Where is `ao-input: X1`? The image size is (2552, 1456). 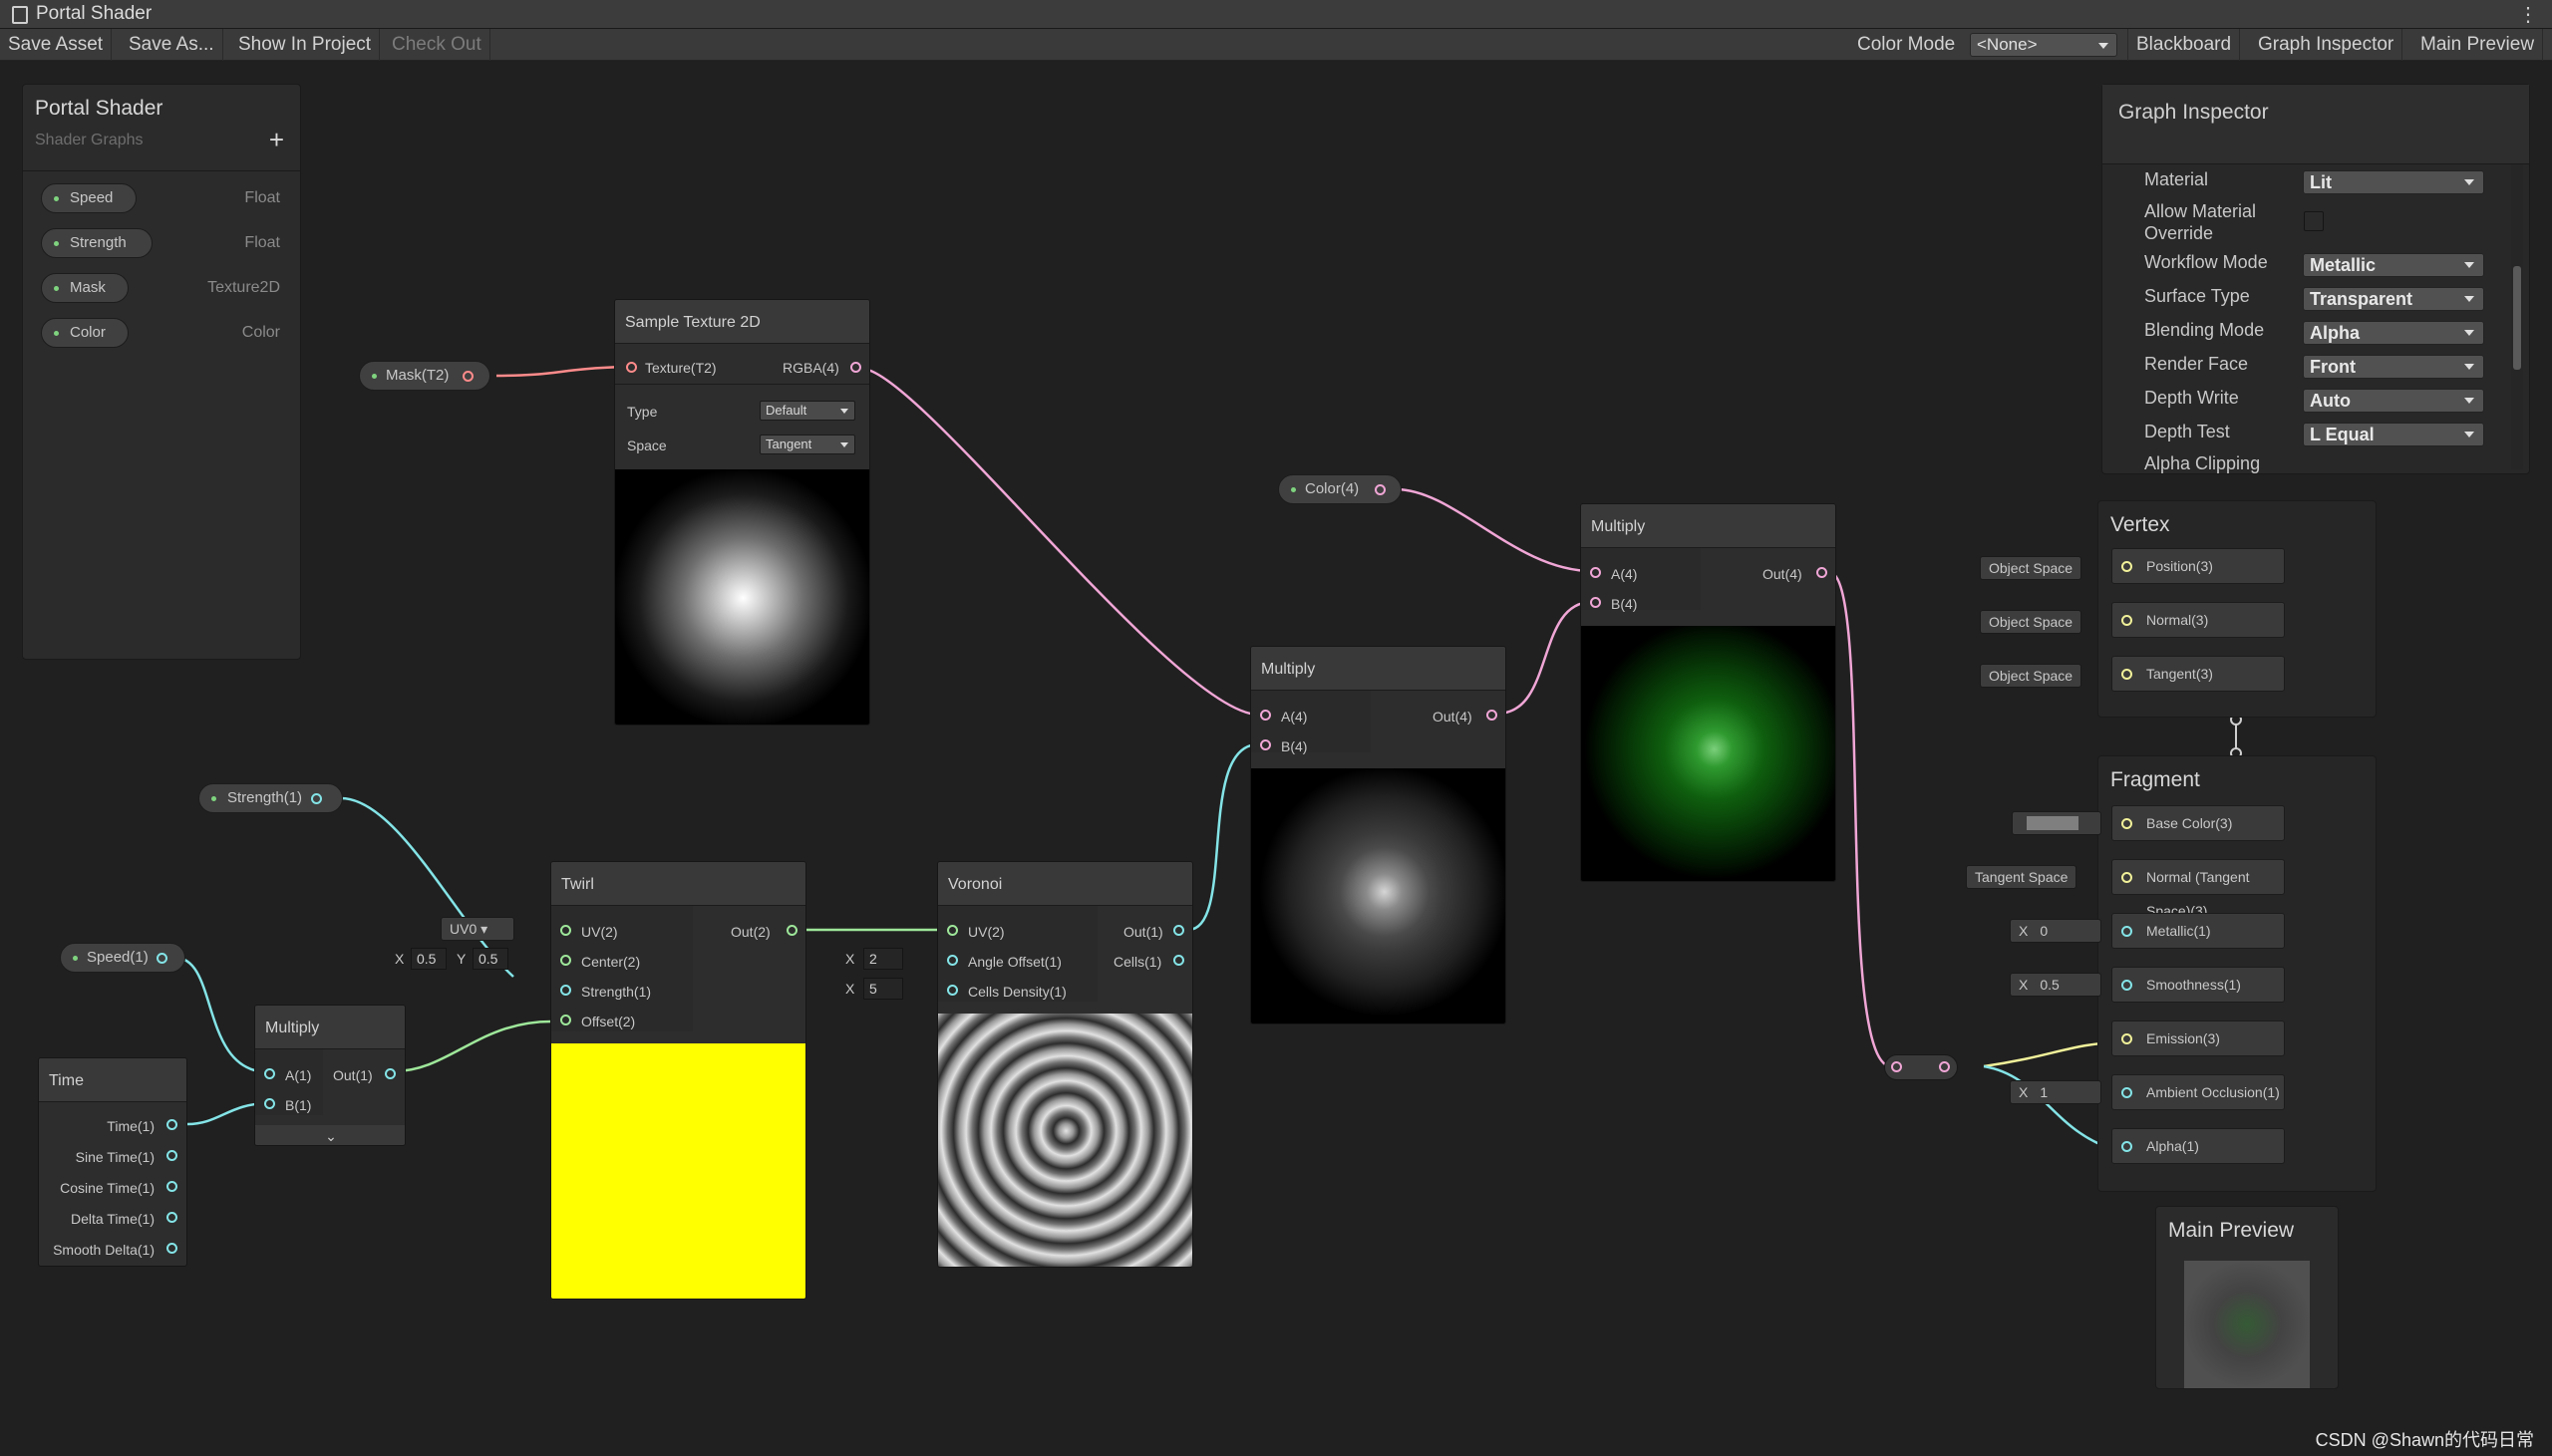
ao-input: X1 is located at coordinates (2055, 1092).